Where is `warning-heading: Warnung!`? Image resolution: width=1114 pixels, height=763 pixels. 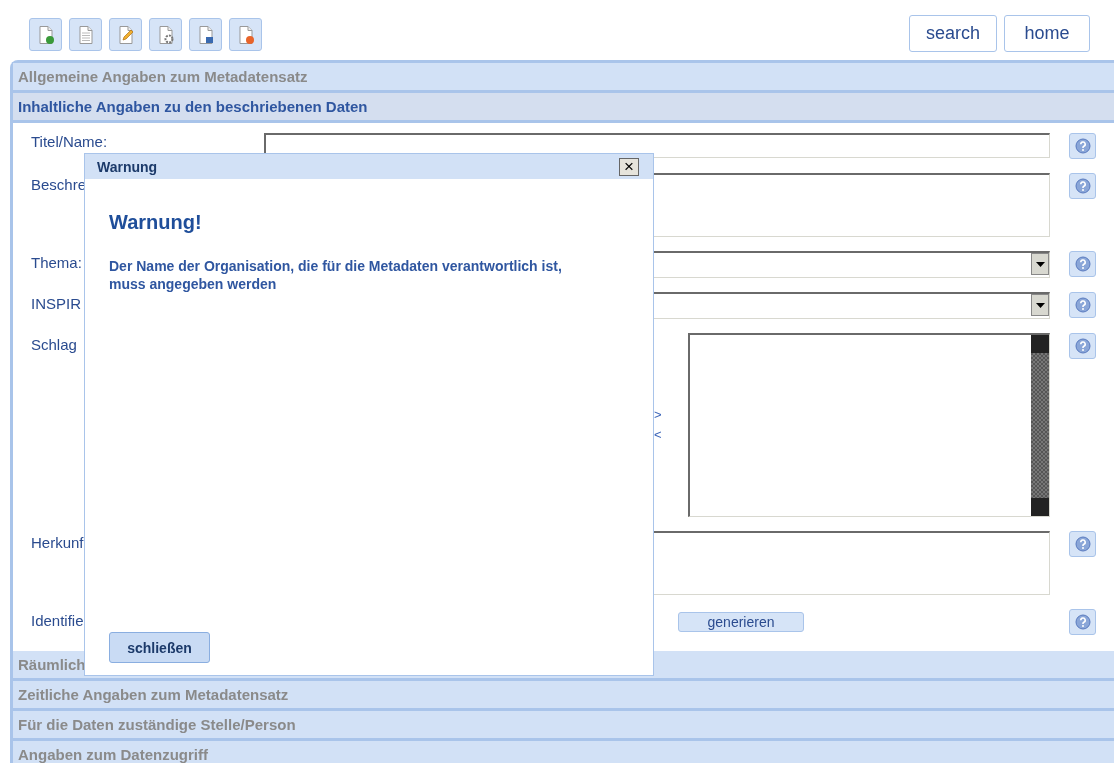
warning-heading: Warnung! is located at coordinates (156, 222).